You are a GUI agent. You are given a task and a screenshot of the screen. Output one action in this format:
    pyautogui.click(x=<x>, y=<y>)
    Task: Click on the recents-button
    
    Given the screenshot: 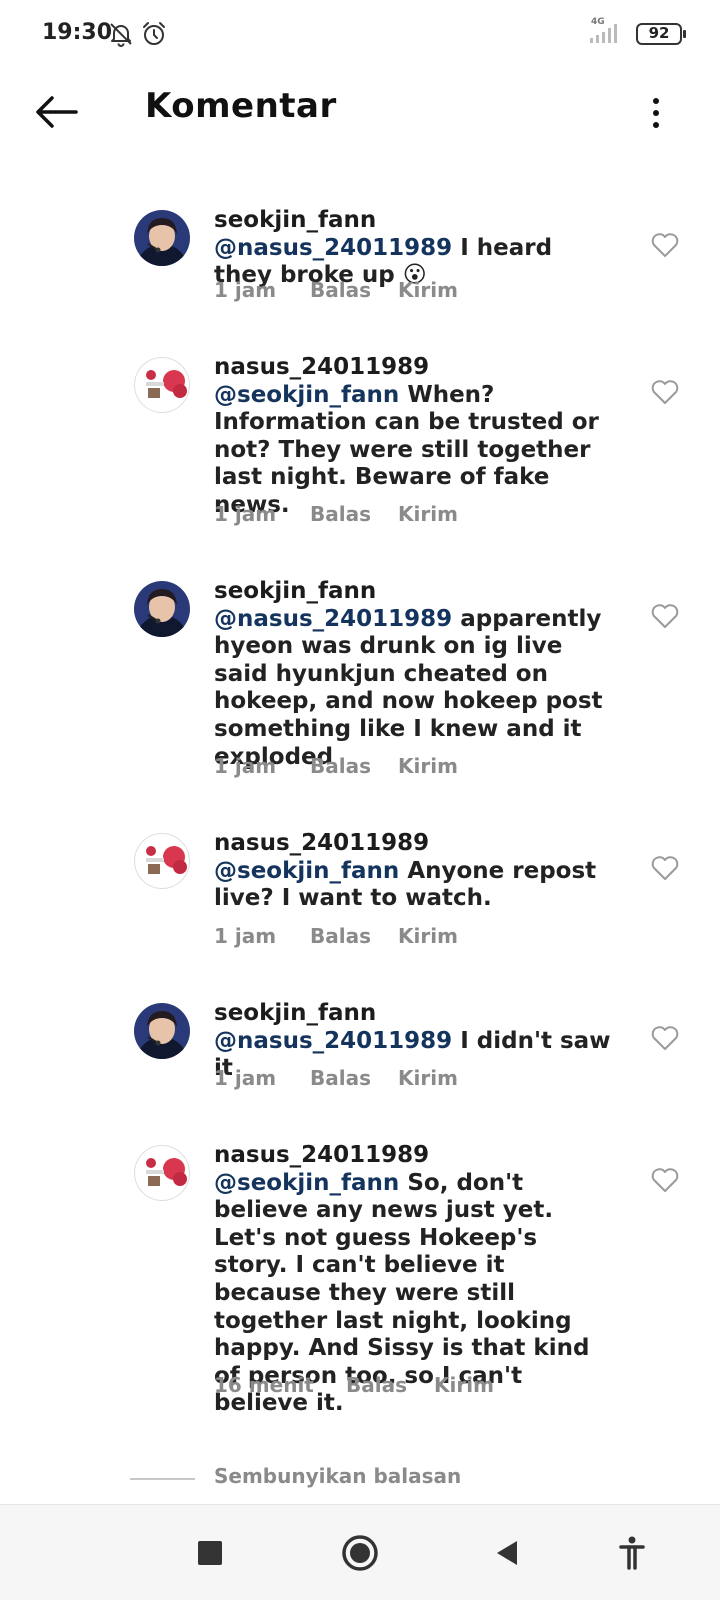 What is the action you would take?
    pyautogui.click(x=210, y=1553)
    